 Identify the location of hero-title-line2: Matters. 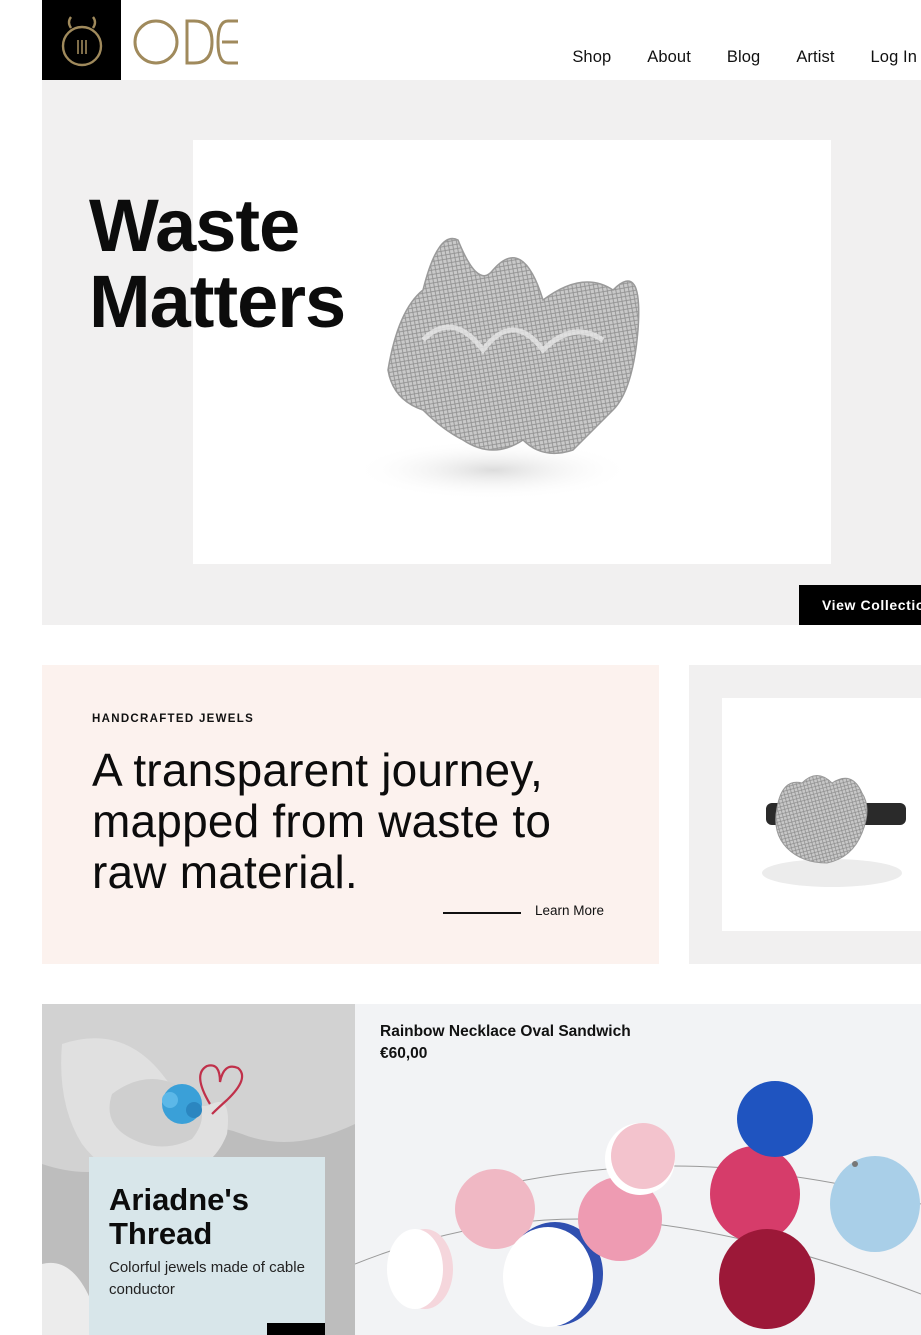
(217, 301).